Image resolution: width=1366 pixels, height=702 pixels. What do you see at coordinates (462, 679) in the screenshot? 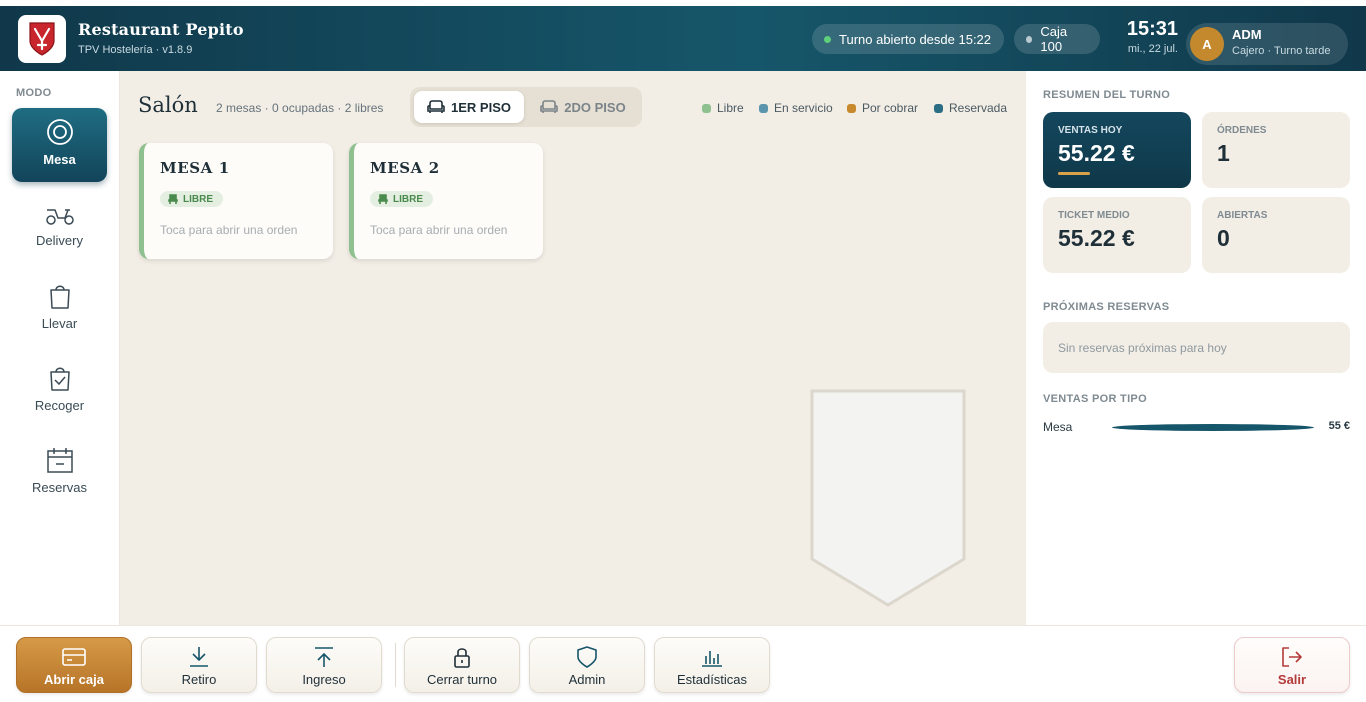
I see `button-label: Cerrar turno` at bounding box center [462, 679].